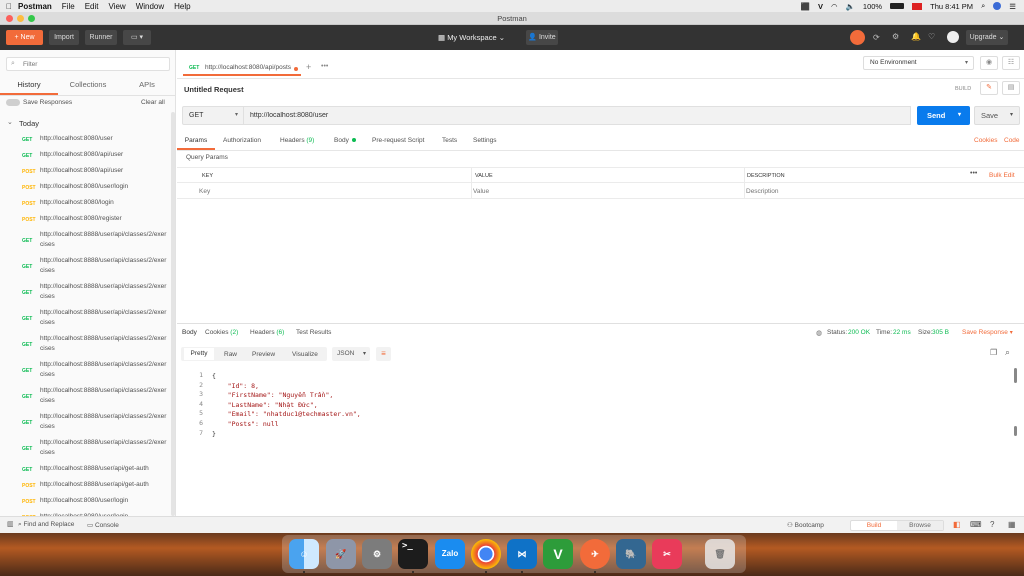 Image resolution: width=1024 pixels, height=576 pixels. I want to click on help-icon: ?, so click(992, 524).